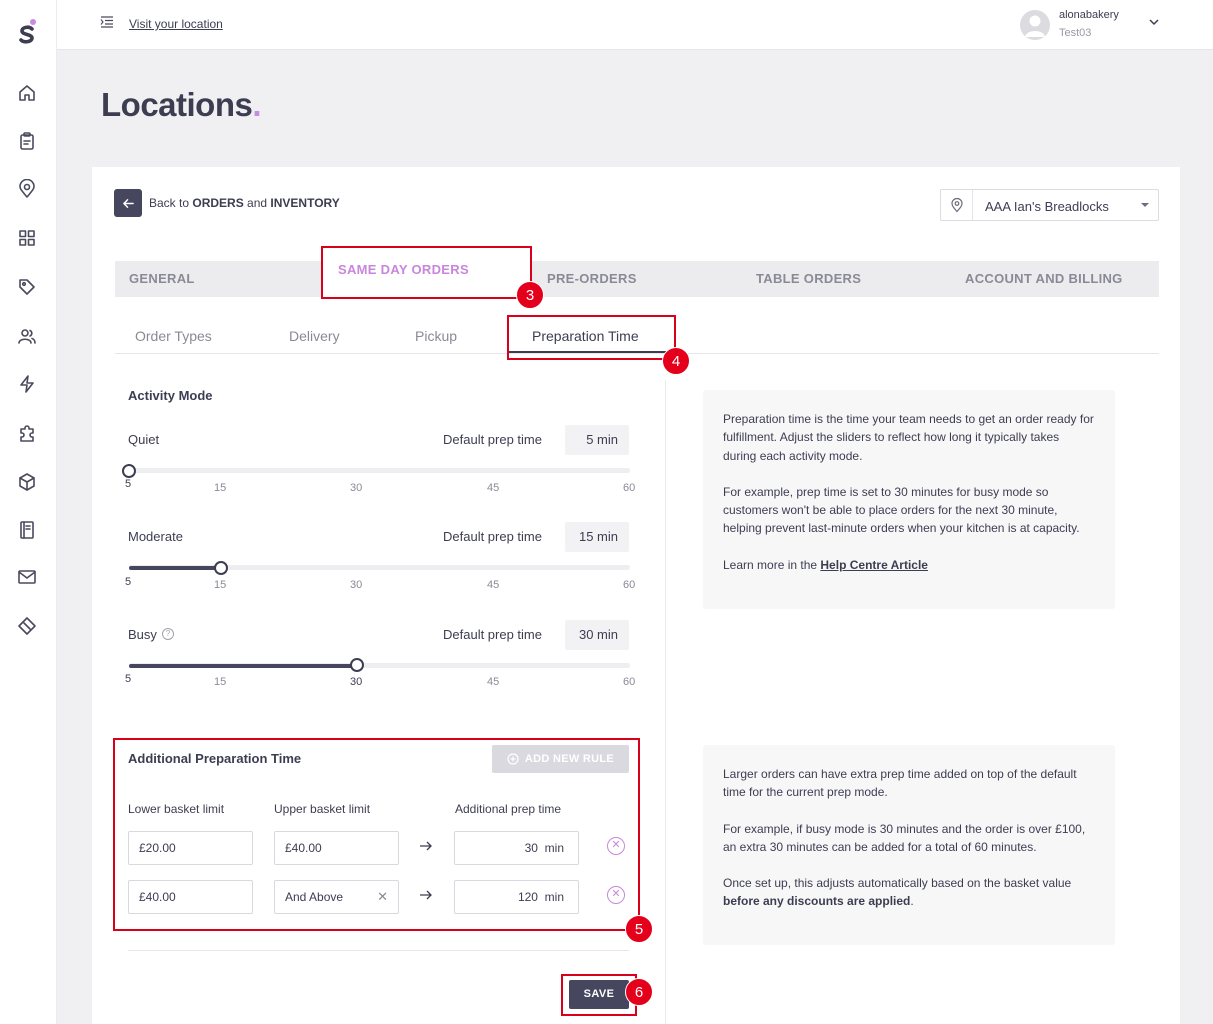 This screenshot has height=1024, width=1213. I want to click on slider-fill-busy, so click(243, 666).